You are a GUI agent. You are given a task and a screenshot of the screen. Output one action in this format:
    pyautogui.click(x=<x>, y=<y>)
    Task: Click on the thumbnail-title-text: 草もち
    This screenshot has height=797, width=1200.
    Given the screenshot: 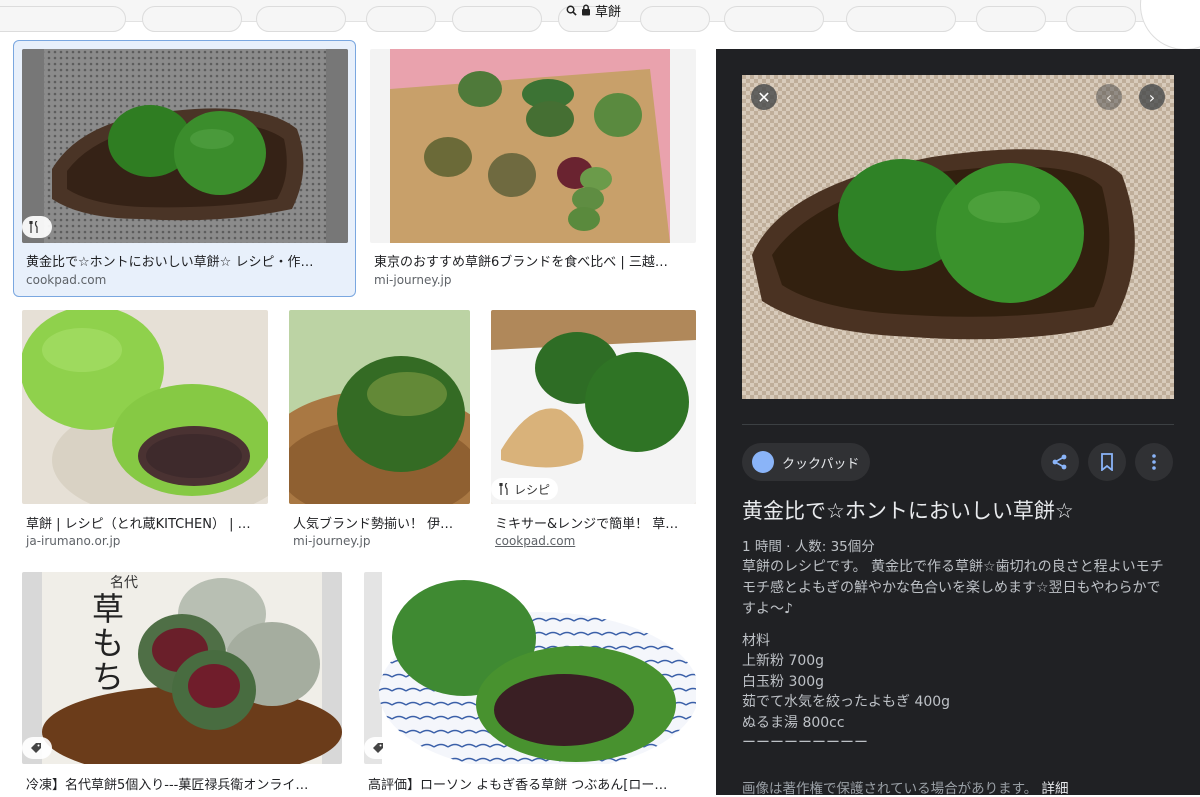 What is the action you would take?
    pyautogui.click(x=108, y=643)
    